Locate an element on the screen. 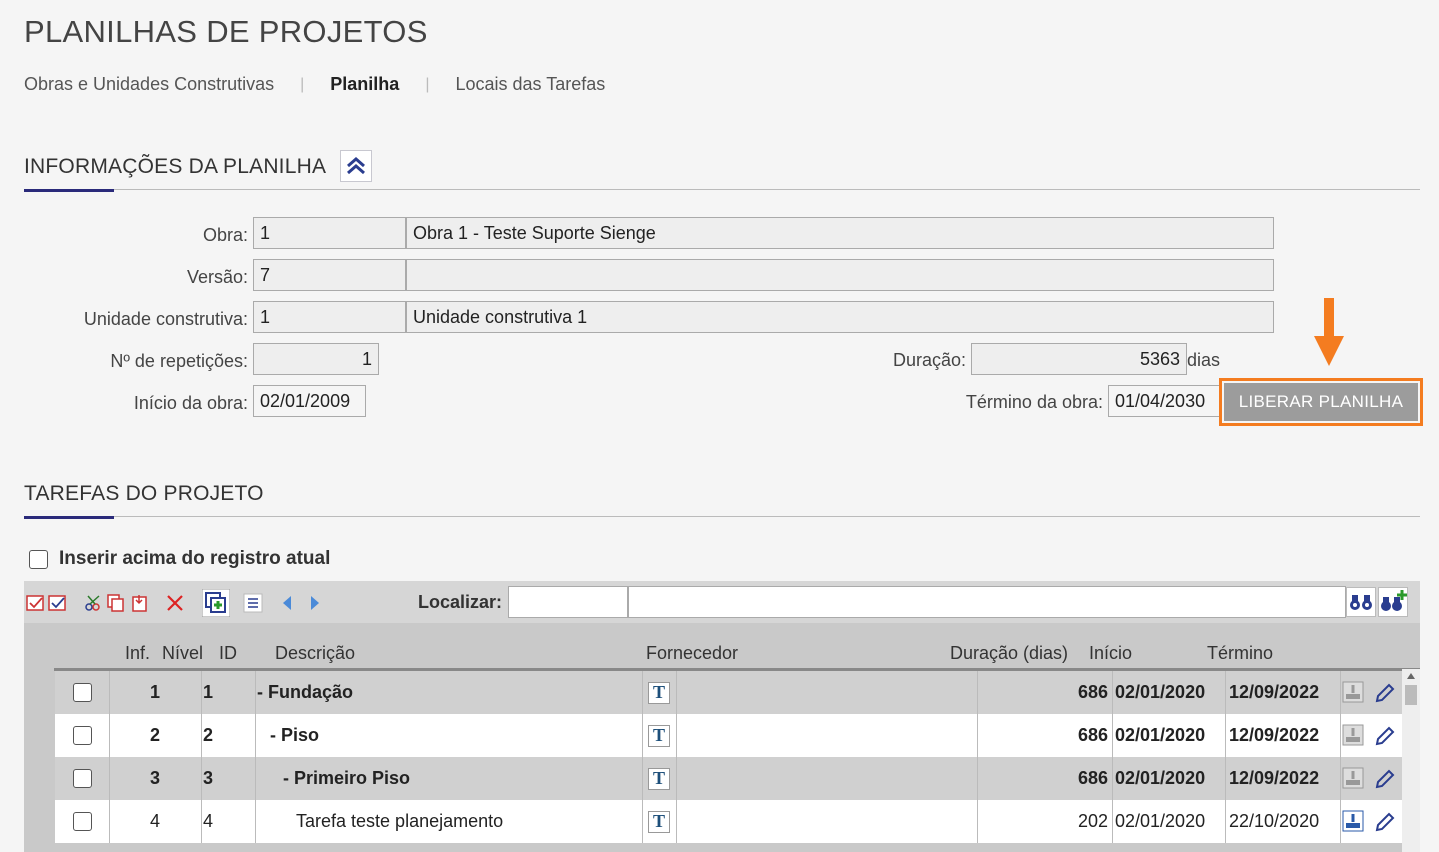  row-termino: 22/10/2020 is located at coordinates (1274, 821).